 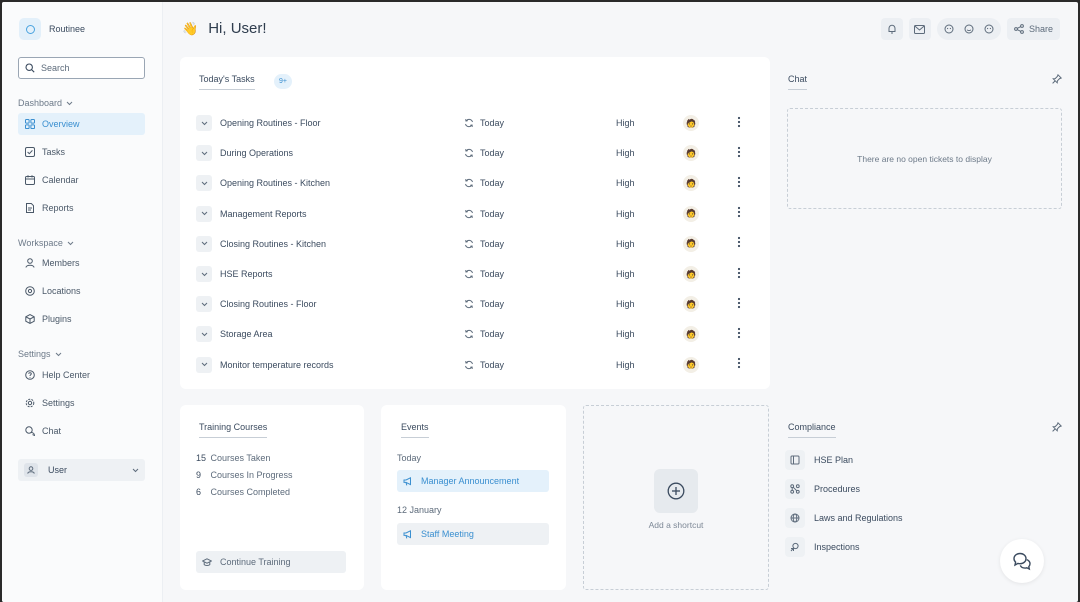 What do you see at coordinates (473, 481) in the screenshot?
I see `event-manager-announcement: Manager Announcement` at bounding box center [473, 481].